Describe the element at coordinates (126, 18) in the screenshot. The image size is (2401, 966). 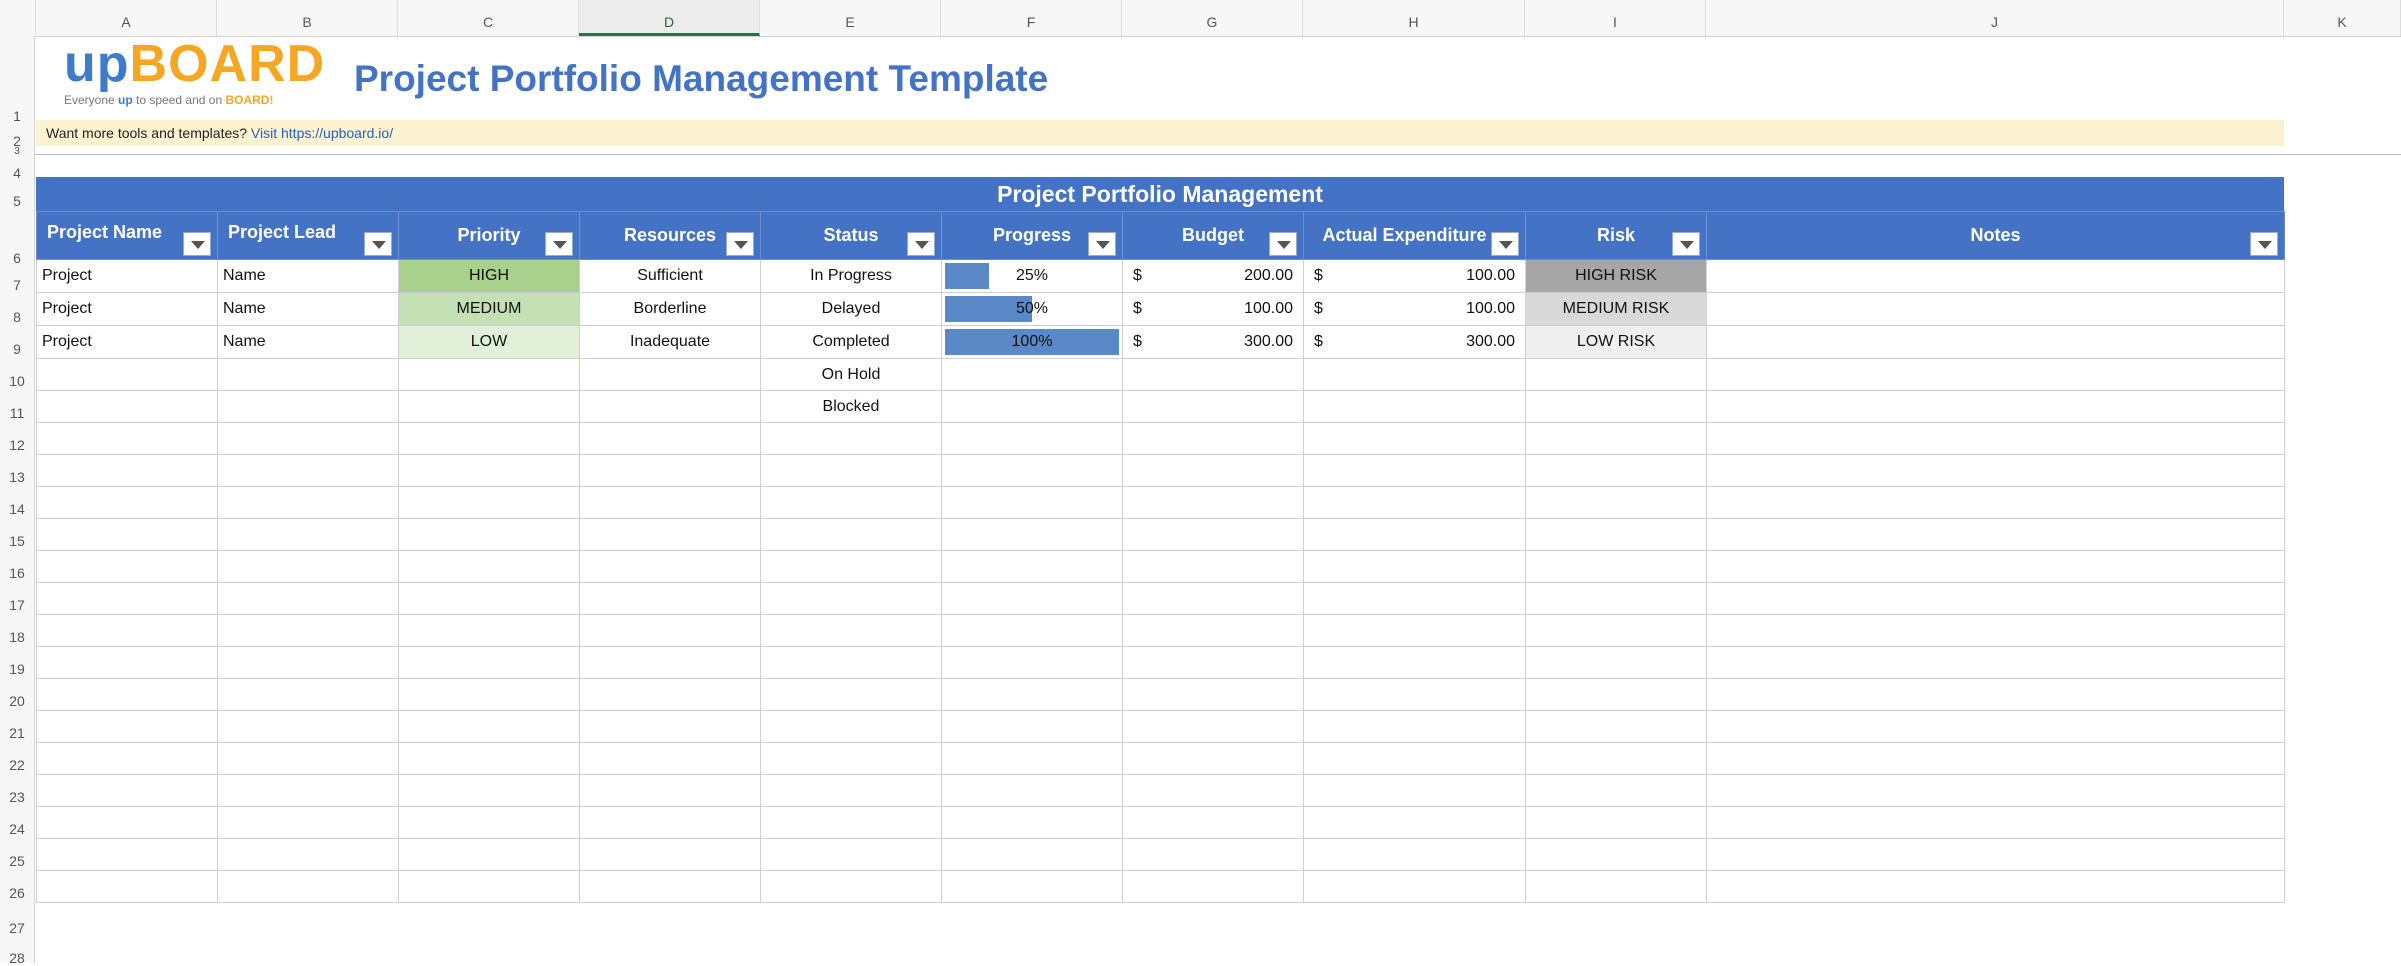
I see `col-header-A: A` at that location.